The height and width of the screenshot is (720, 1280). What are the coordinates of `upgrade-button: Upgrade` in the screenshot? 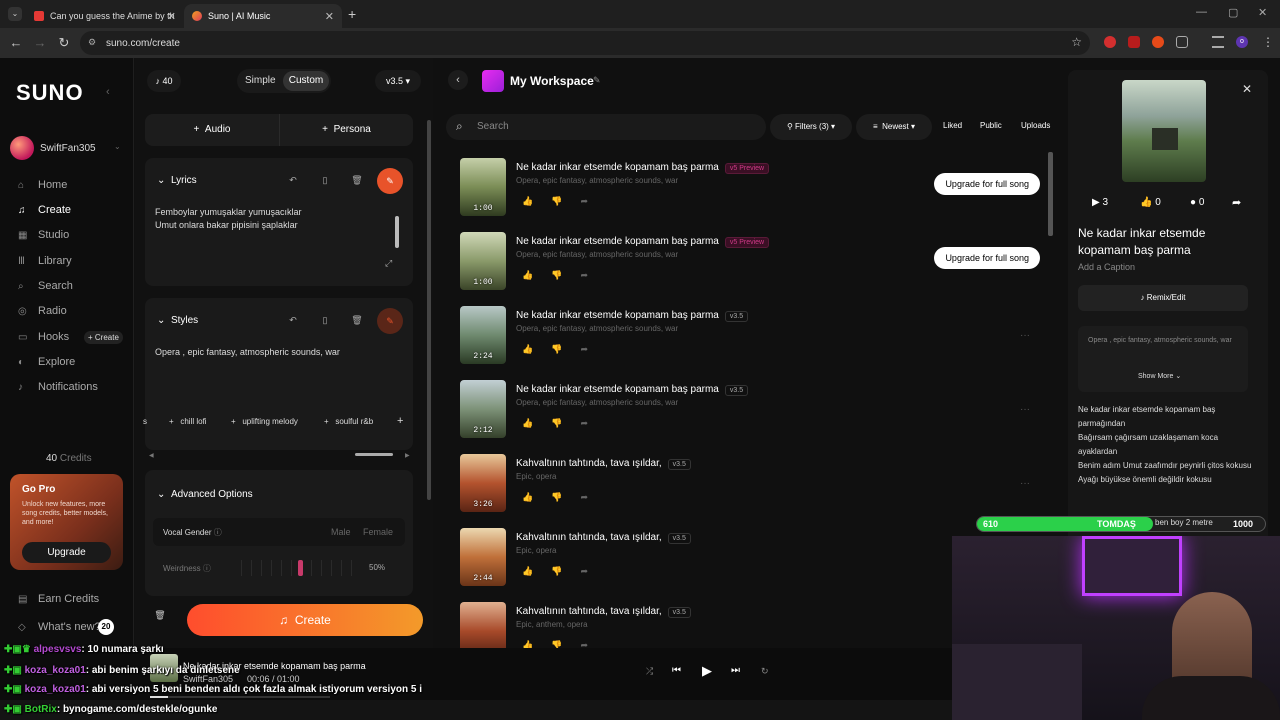 It's located at (66, 552).